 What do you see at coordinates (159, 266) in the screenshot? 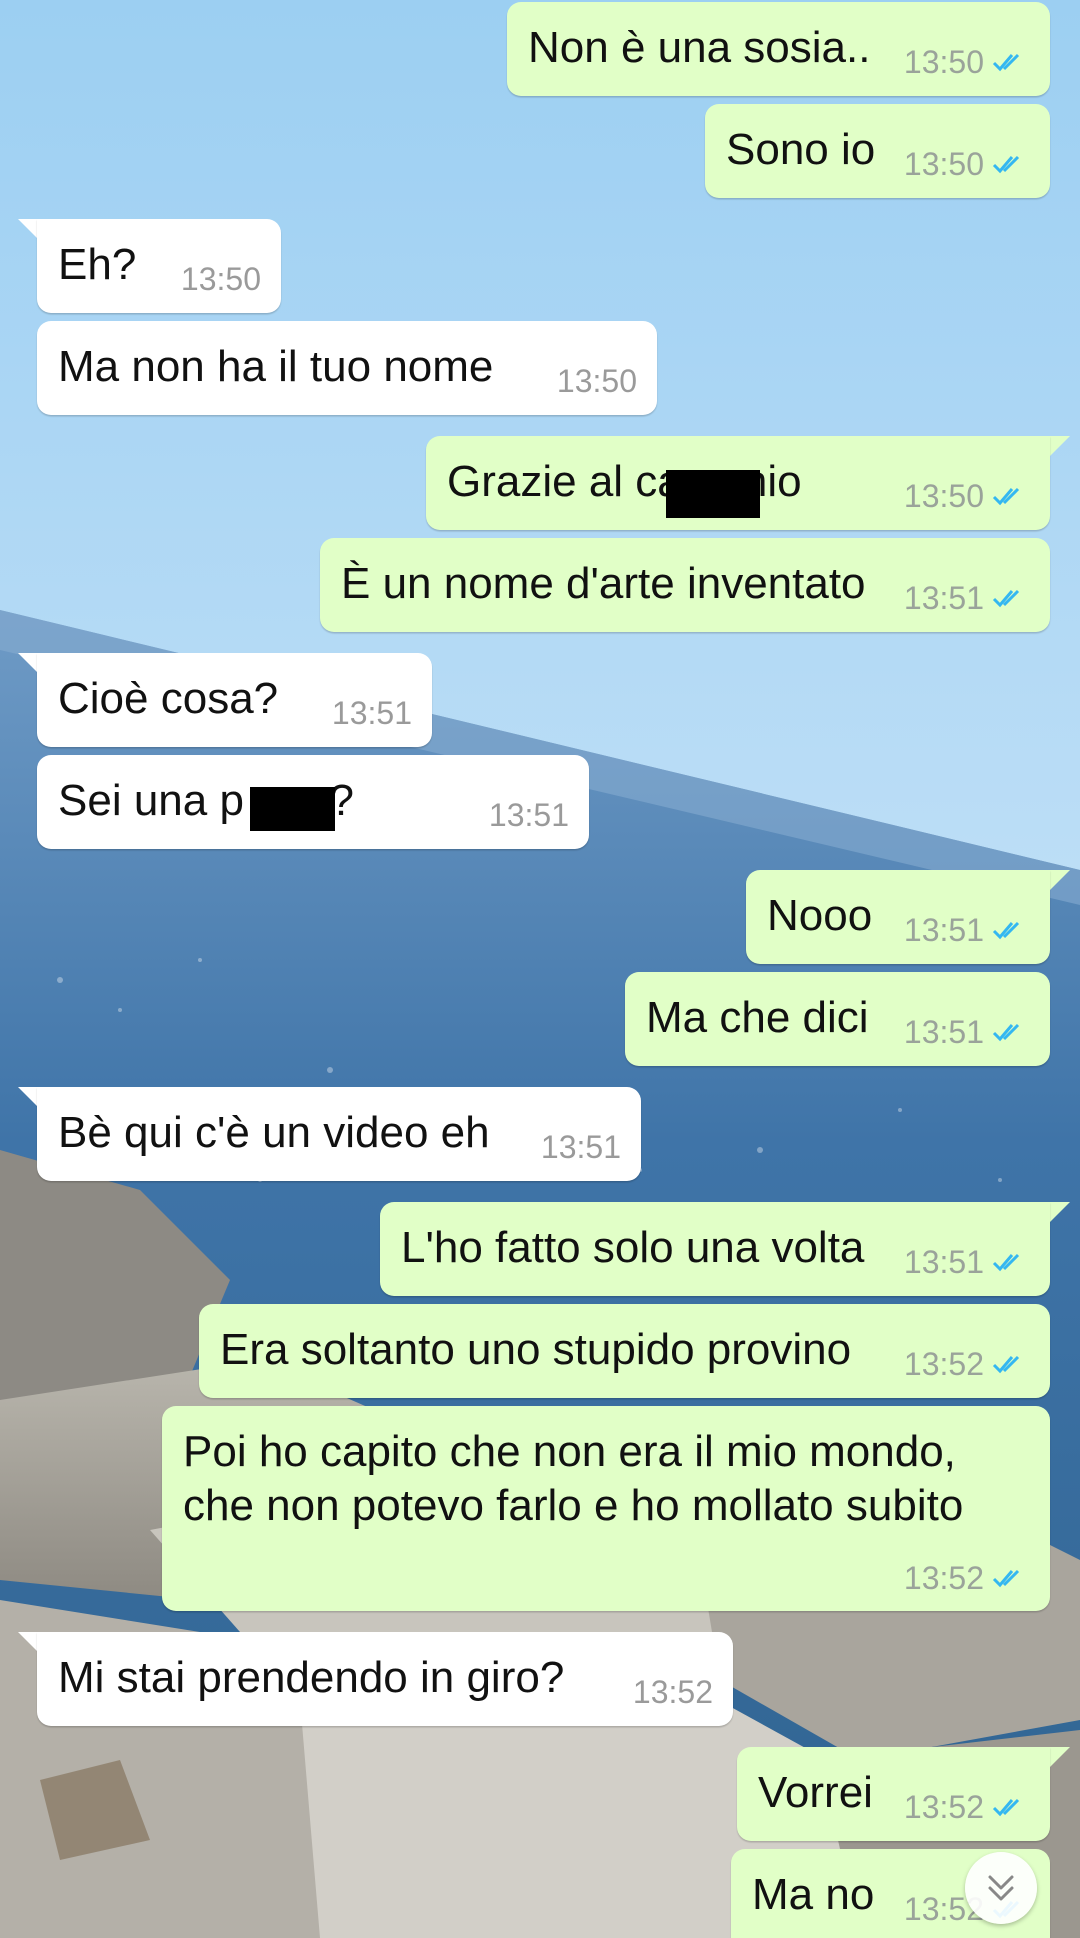
I see `message-bubble: Eh? 13:50` at bounding box center [159, 266].